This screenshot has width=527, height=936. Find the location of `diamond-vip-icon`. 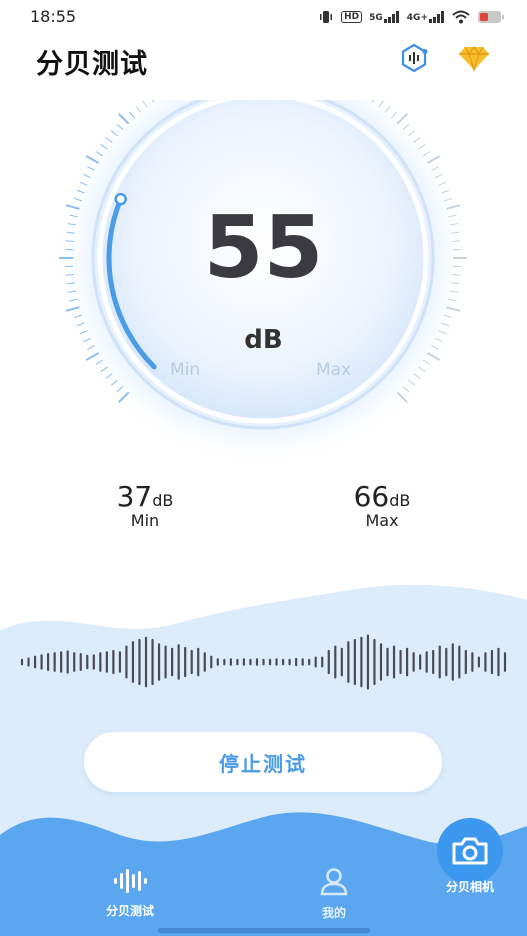

diamond-vip-icon is located at coordinates (474, 58).